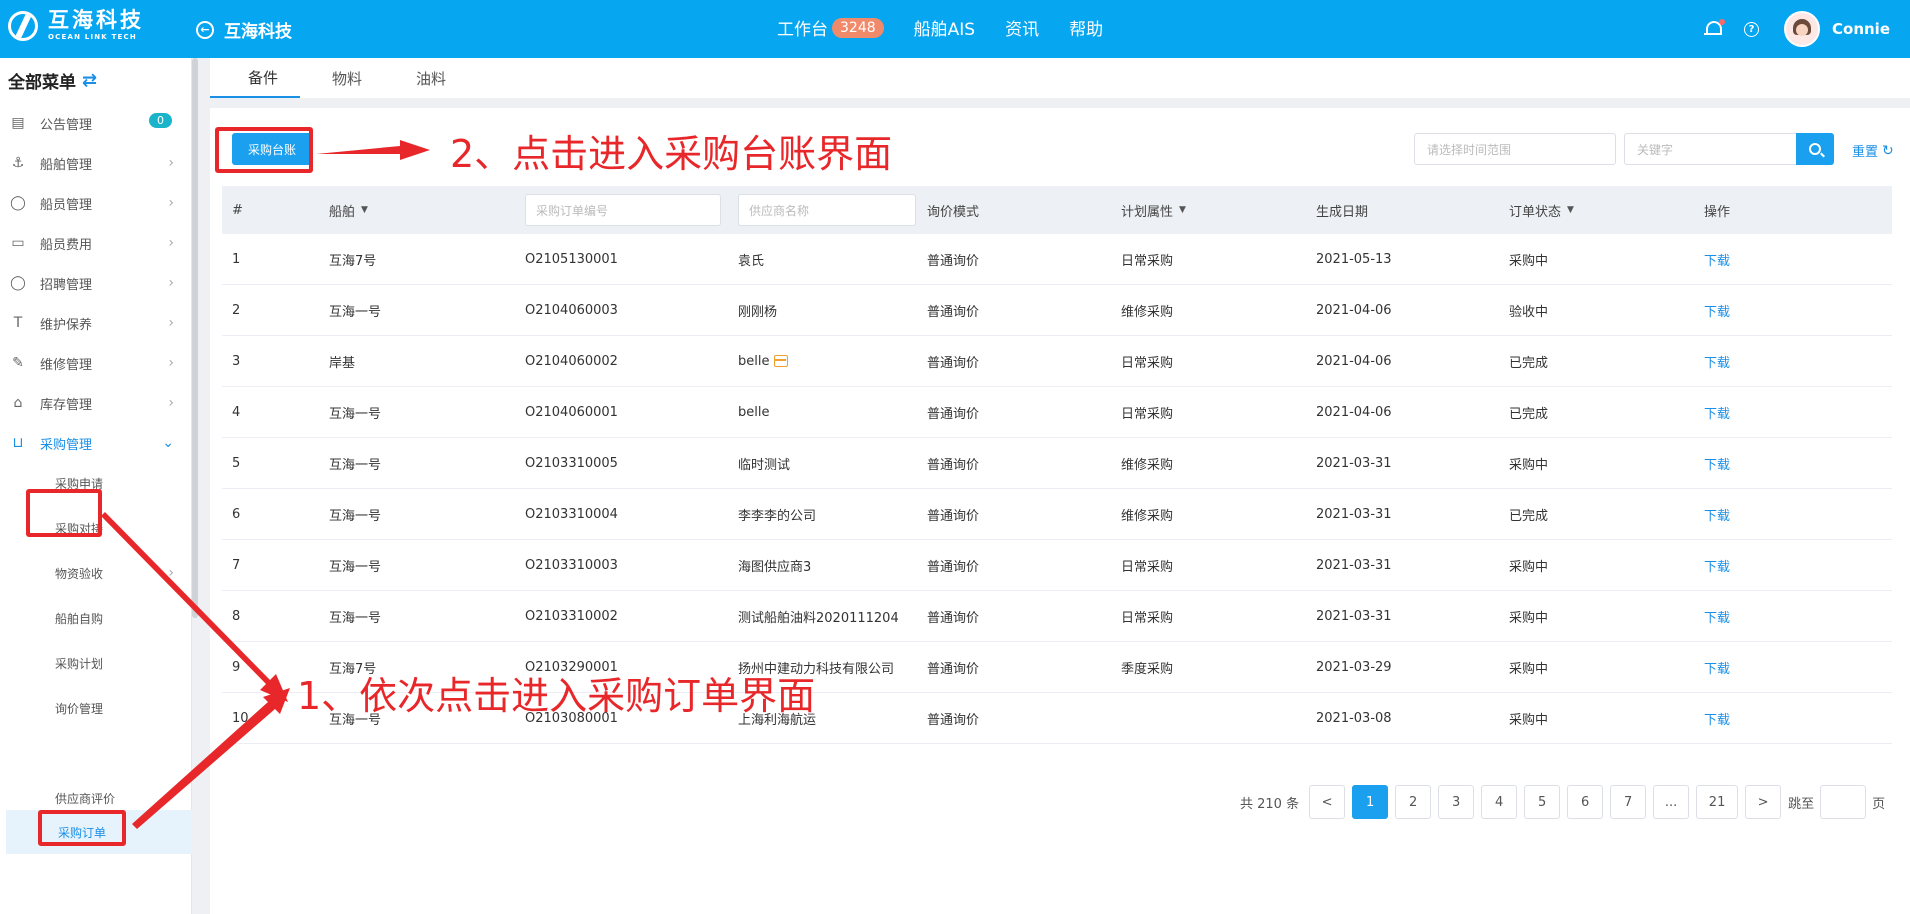  I want to click on col-header-created-date: 生成日期, so click(1342, 212).